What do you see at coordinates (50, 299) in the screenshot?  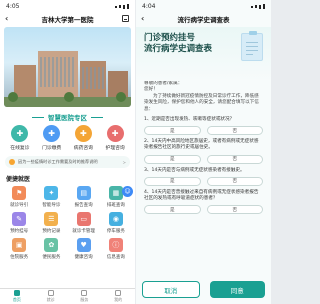 I see `tab-label: 就诊` at bounding box center [50, 299].